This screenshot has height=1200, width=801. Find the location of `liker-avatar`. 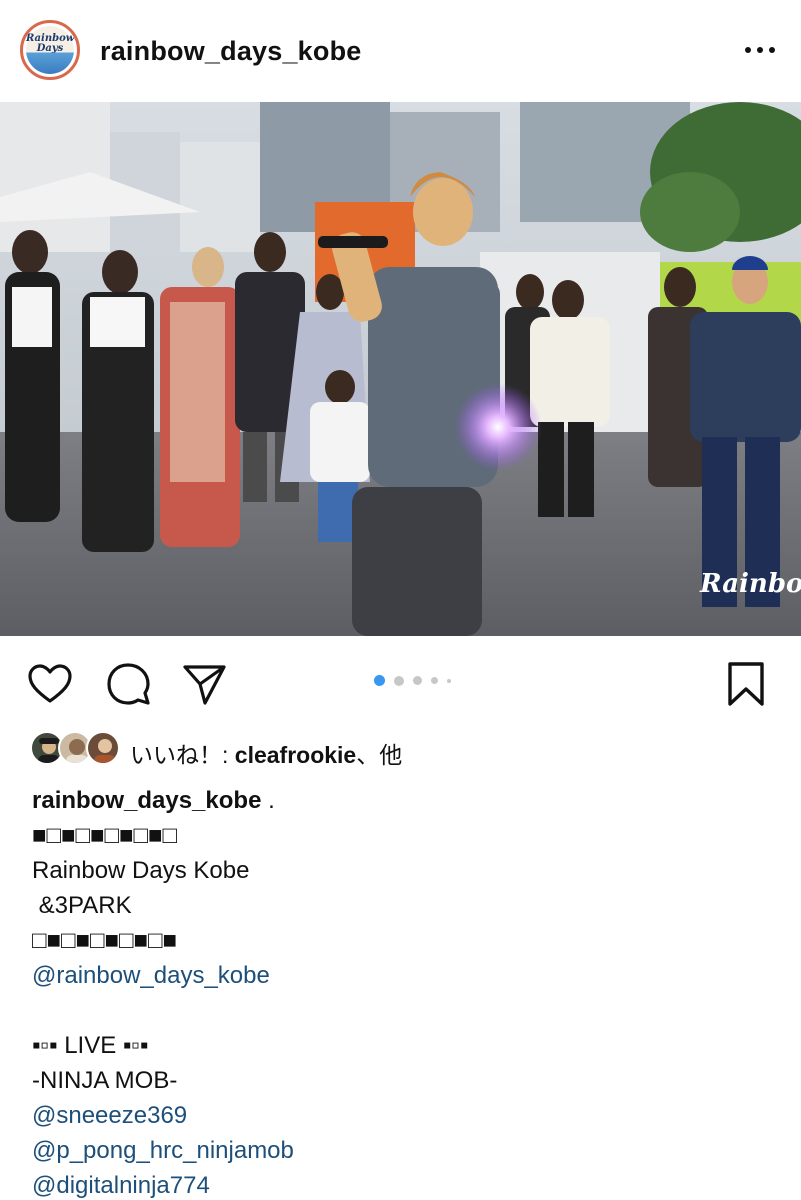

liker-avatar is located at coordinates (103, 748).